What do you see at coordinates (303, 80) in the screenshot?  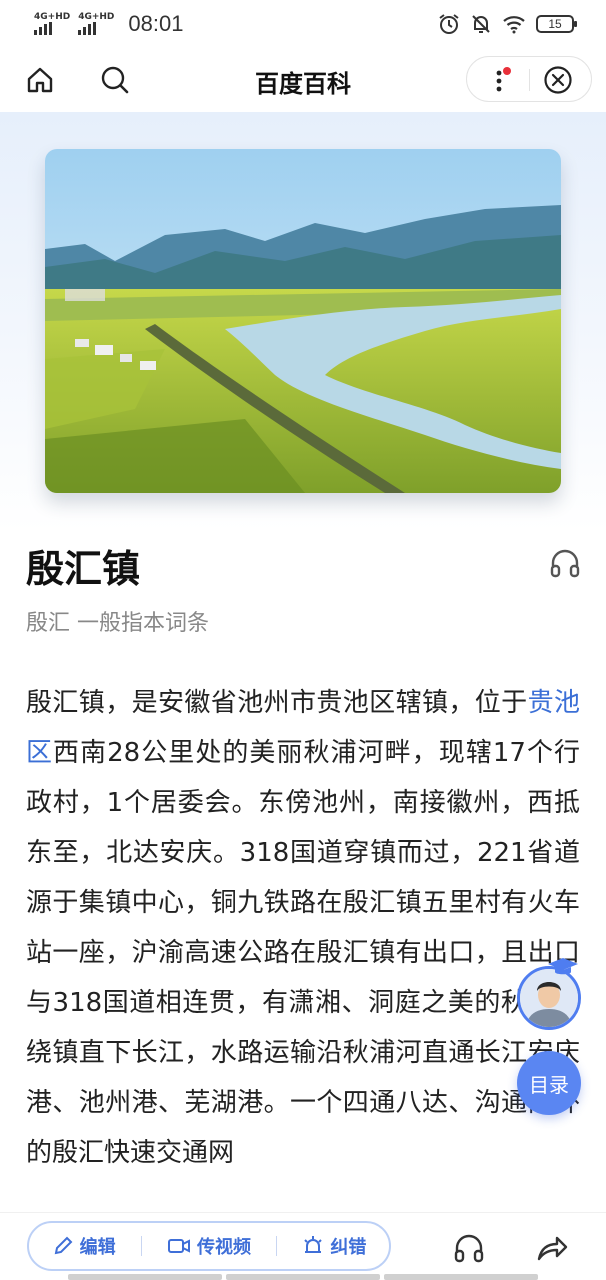 I see `nav-bar: 百度百科` at bounding box center [303, 80].